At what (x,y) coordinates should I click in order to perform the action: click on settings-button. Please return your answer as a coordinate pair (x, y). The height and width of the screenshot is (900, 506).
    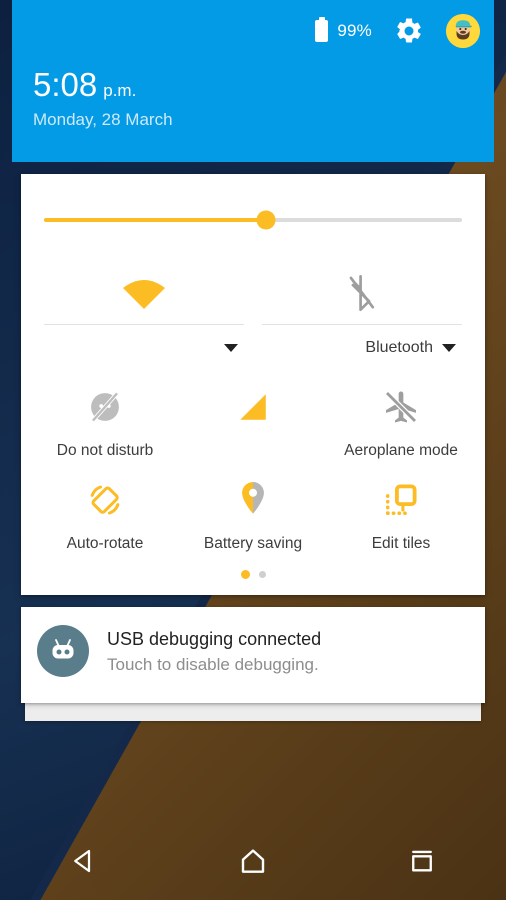
    Looking at the image, I should click on (409, 31).